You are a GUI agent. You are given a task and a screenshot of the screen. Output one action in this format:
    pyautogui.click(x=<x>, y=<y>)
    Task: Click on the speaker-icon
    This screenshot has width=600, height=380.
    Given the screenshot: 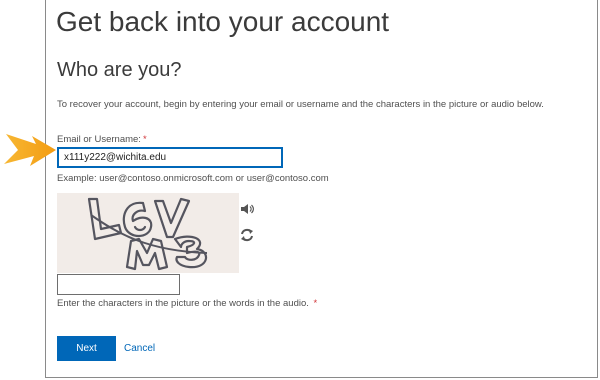 What is the action you would take?
    pyautogui.click(x=247, y=209)
    